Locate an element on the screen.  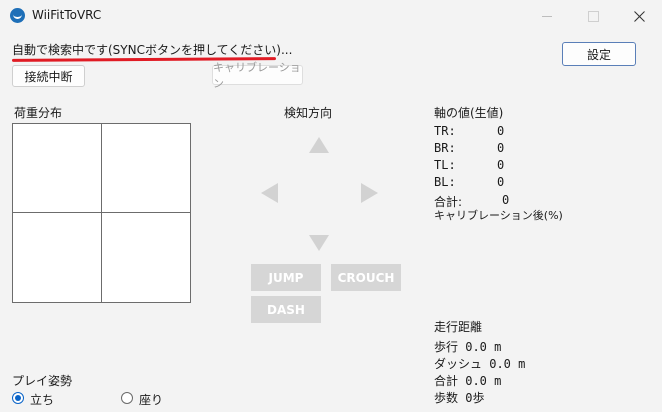
dash-indicator: DASH is located at coordinates (286, 309).